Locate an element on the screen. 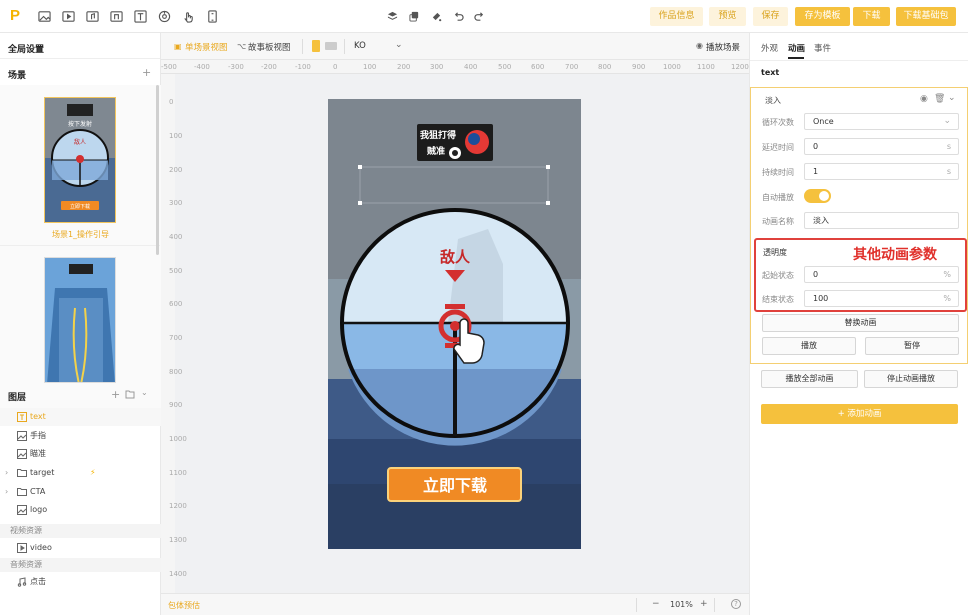 The height and width of the screenshot is (615, 968). copy-icon is located at coordinates (414, 16).